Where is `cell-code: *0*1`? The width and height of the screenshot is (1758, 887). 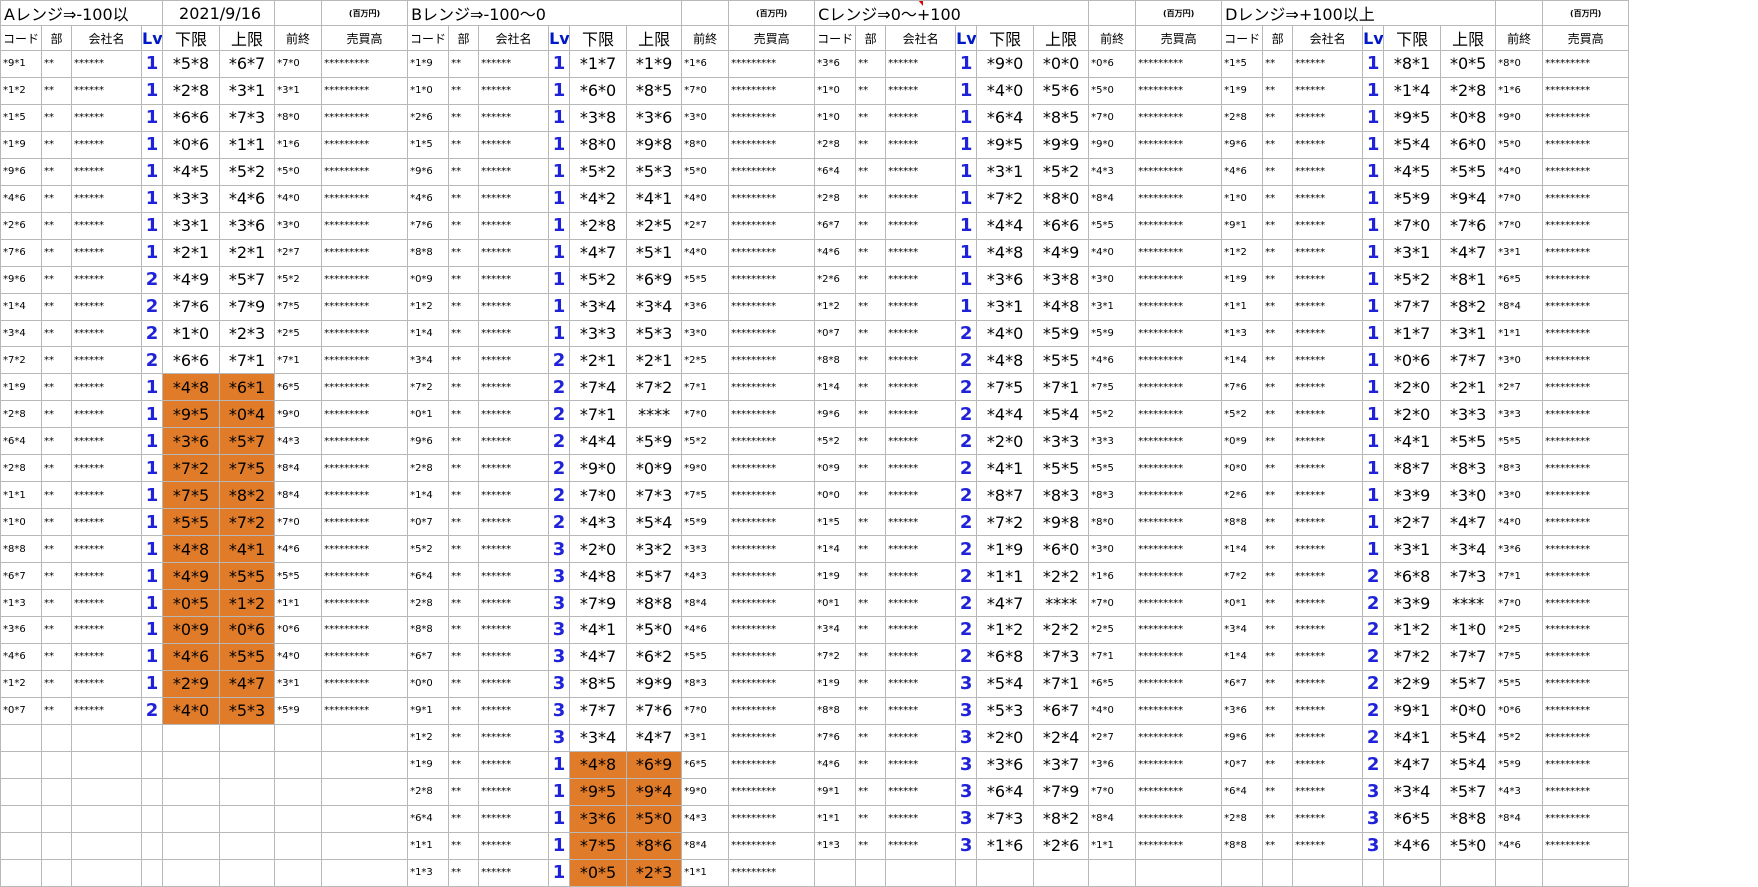
cell-code: *0*1 is located at coordinates (428, 414).